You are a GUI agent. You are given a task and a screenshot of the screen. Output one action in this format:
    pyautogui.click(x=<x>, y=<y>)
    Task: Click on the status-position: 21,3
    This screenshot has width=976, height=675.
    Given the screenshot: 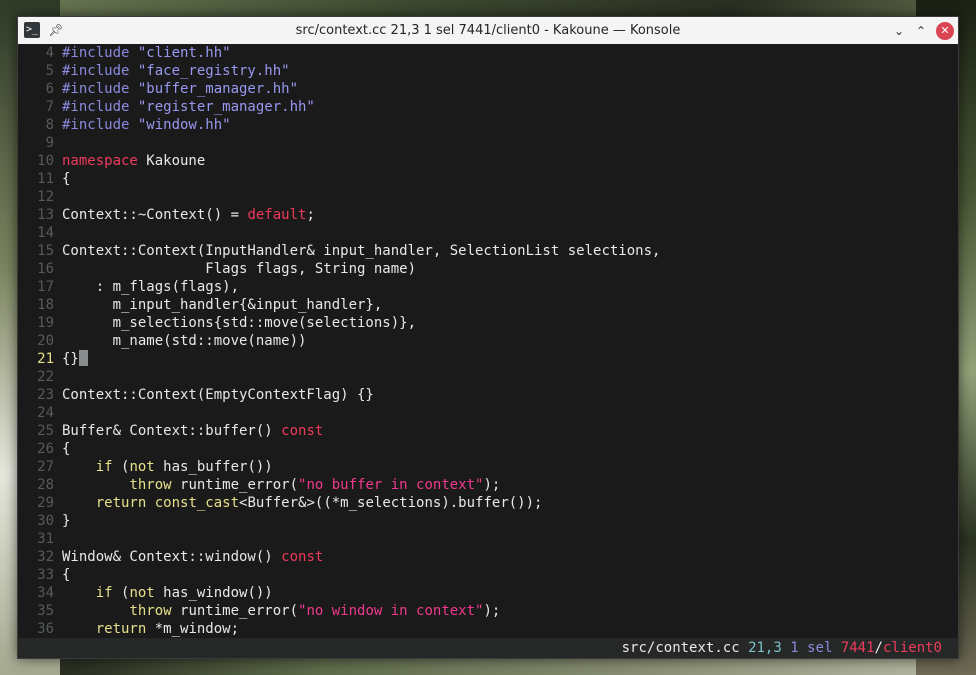 What is the action you would take?
    pyautogui.click(x=765, y=648)
    